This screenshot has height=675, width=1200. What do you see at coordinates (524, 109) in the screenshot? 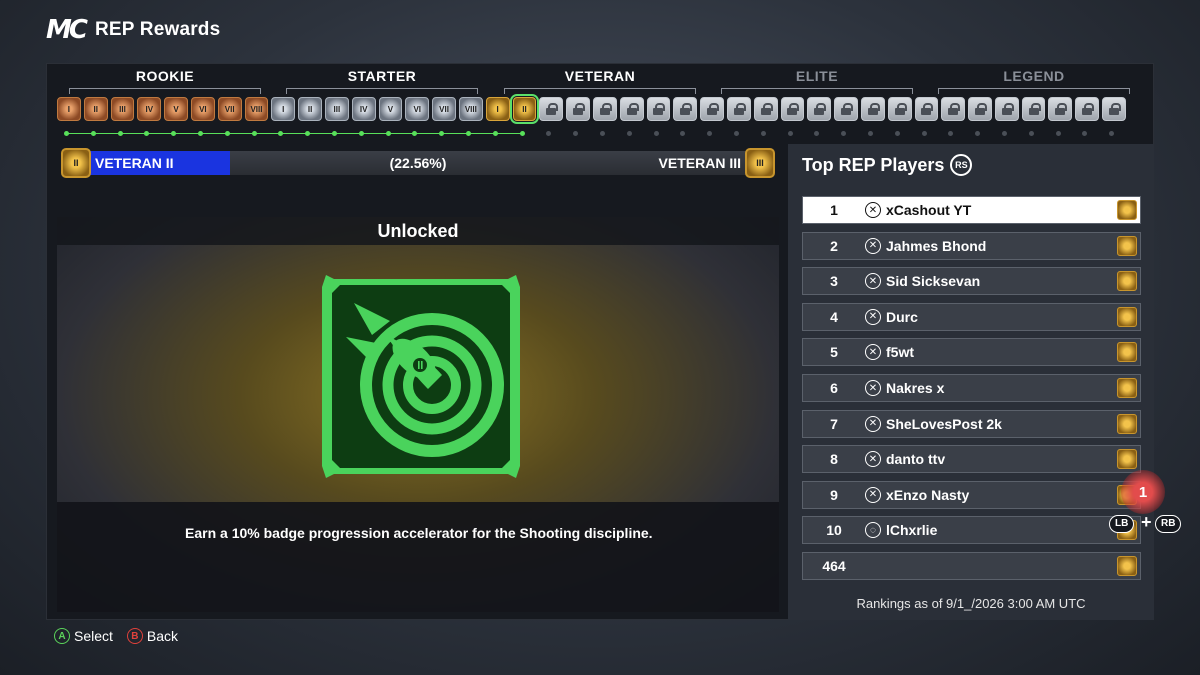
I see `badge-veteran-2: II` at bounding box center [524, 109].